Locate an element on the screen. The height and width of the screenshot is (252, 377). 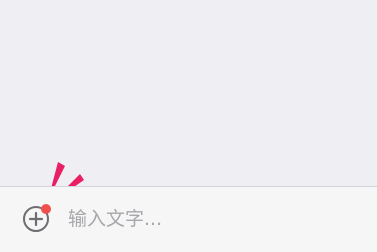
add-button is located at coordinates (36, 219).